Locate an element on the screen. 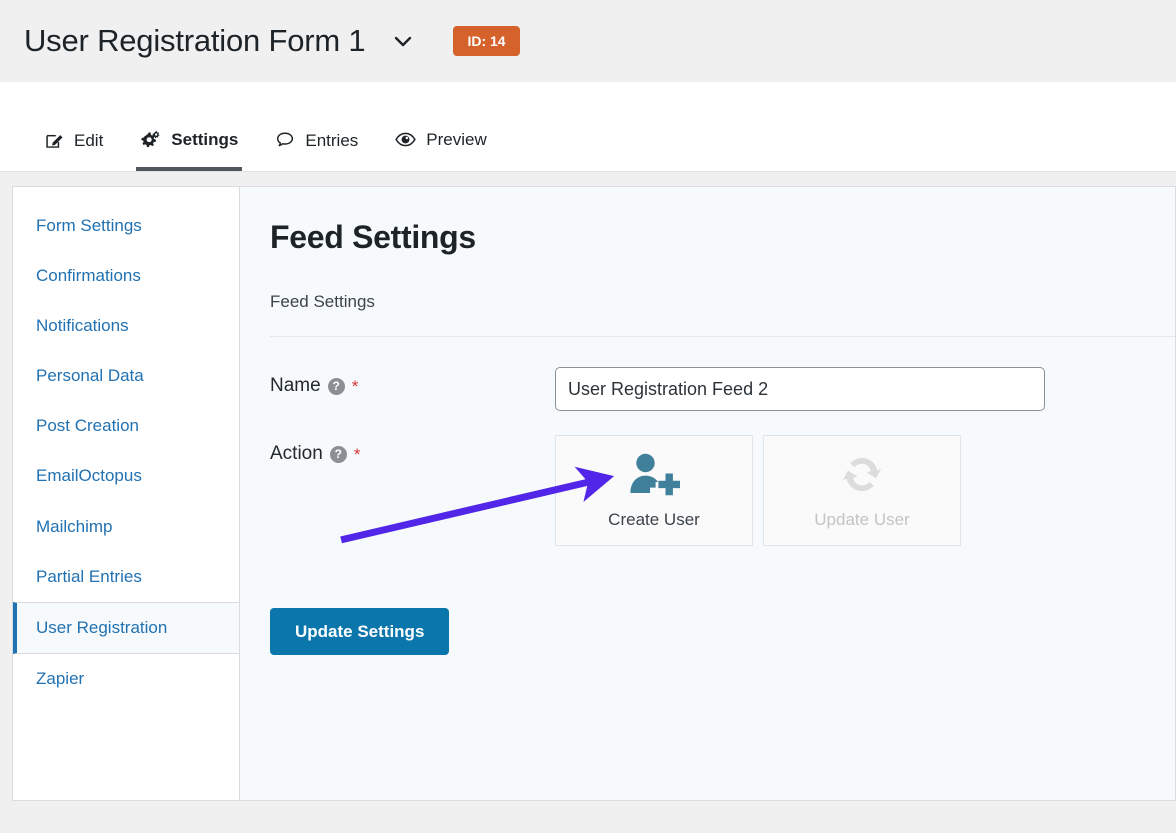  sync-refresh-icon is located at coordinates (862, 477).